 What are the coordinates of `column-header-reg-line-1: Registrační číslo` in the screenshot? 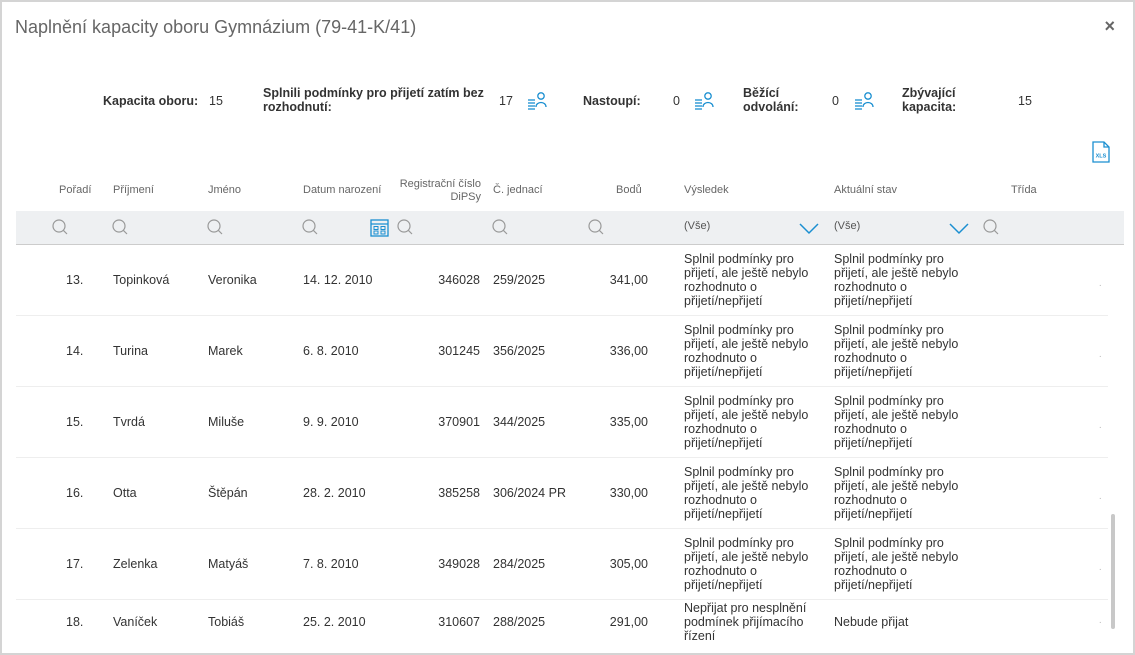 It's located at (440, 184).